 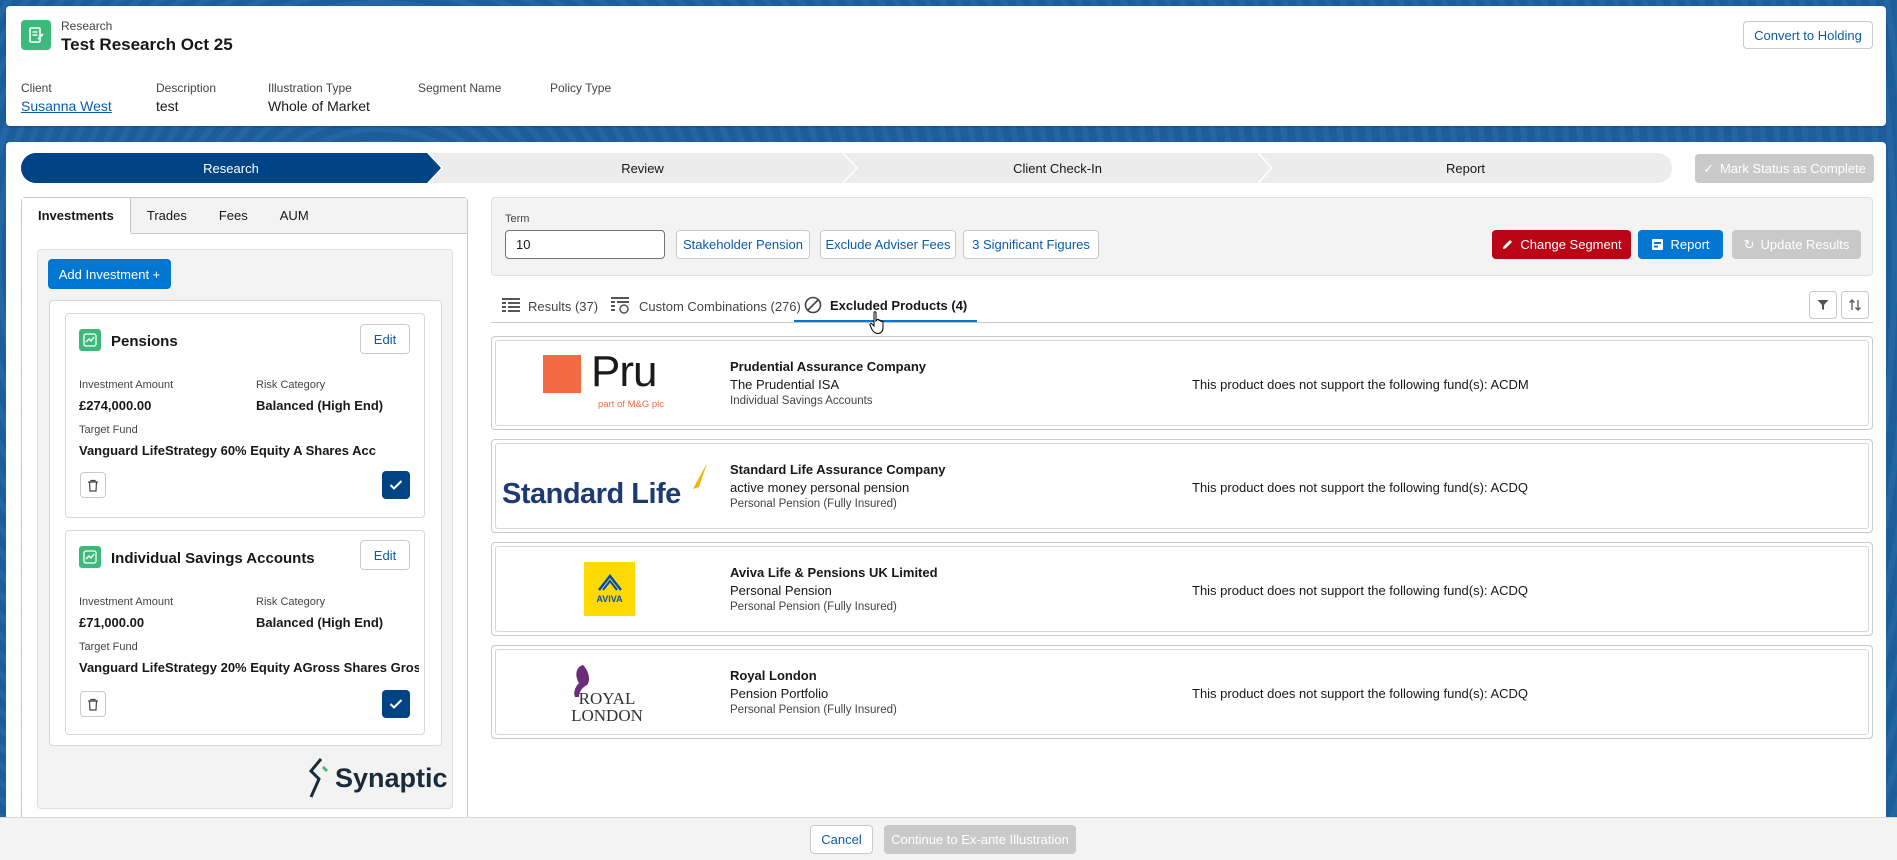 I want to click on investment-amount-label: Investment Amount, so click(x=126, y=602).